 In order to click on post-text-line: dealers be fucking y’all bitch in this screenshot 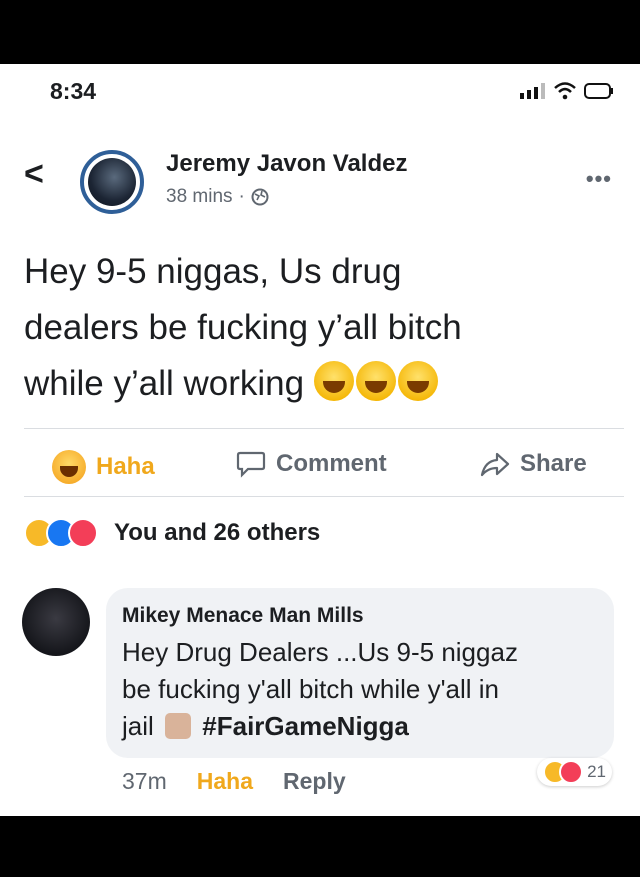, I will do `click(243, 327)`.